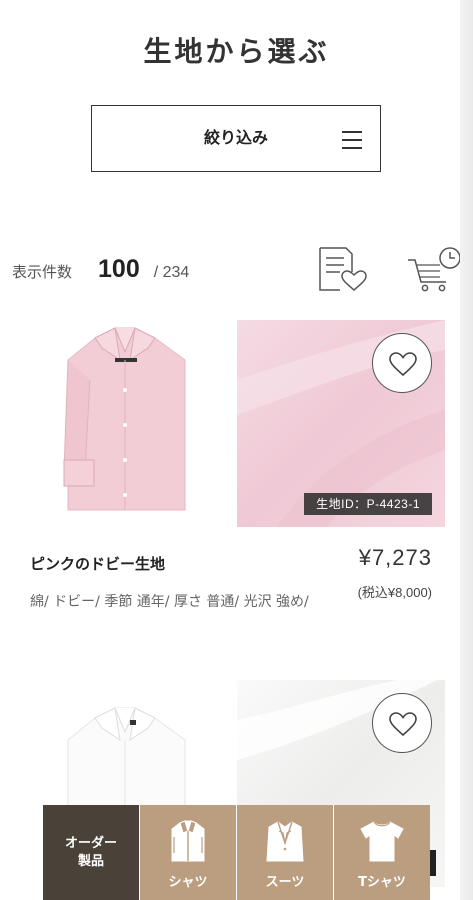 The width and height of the screenshot is (473, 900). I want to click on count-total: / 234, so click(171, 272).